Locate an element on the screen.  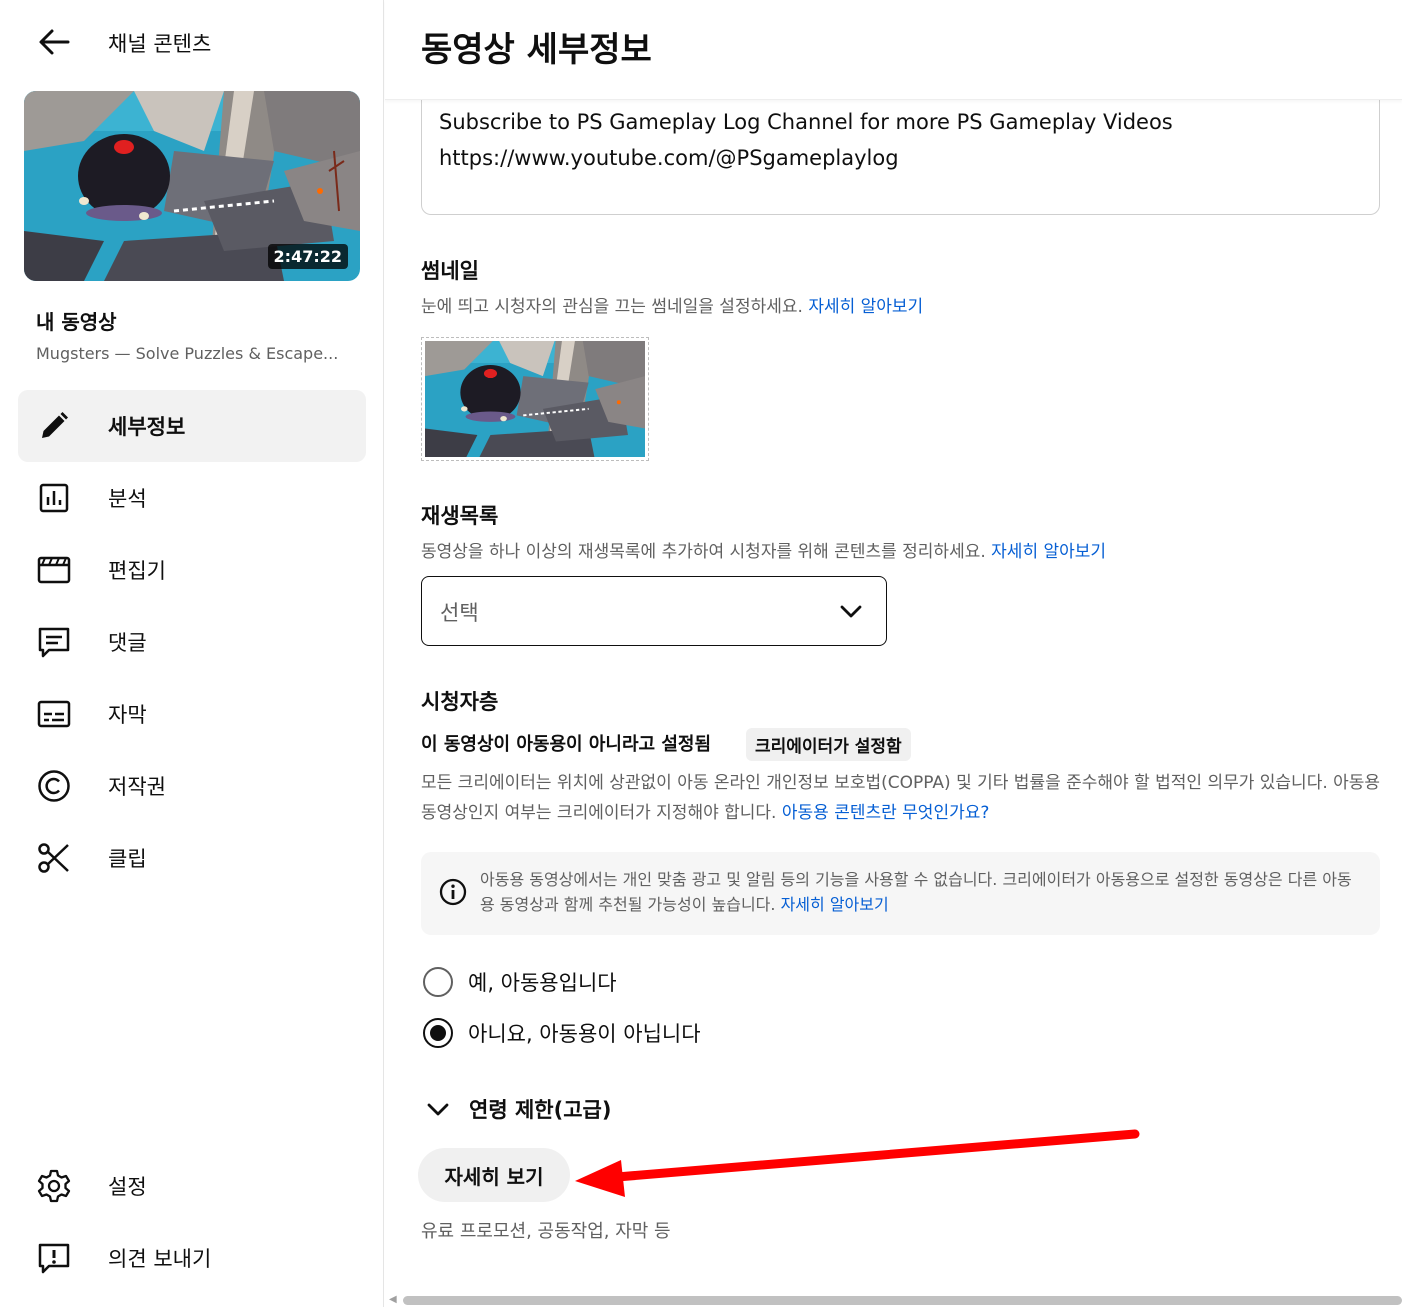
comment-icon is located at coordinates (54, 642).